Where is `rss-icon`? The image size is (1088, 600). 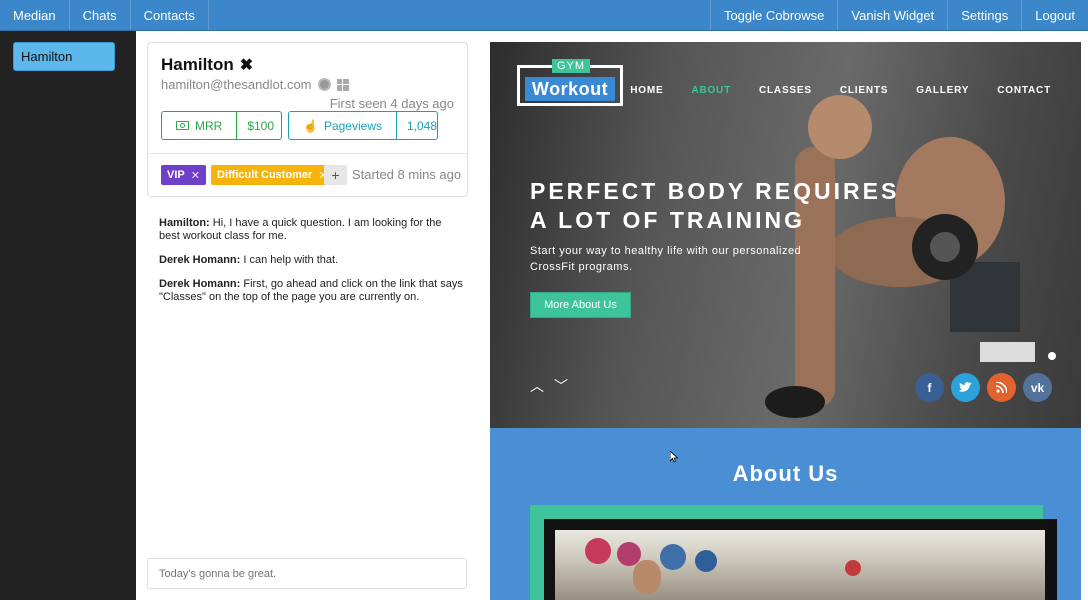
rss-icon is located at coordinates (1001, 387).